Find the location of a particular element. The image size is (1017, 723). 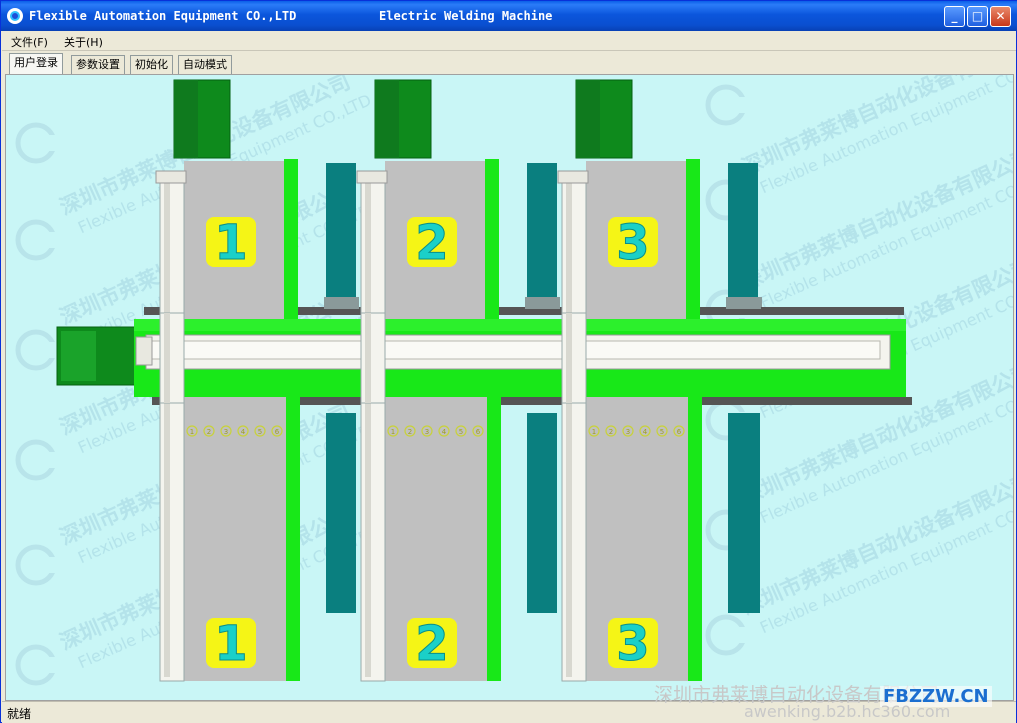

window-title-company: Flexible Automation Equipment CO.,LTD is located at coordinates (163, 16).